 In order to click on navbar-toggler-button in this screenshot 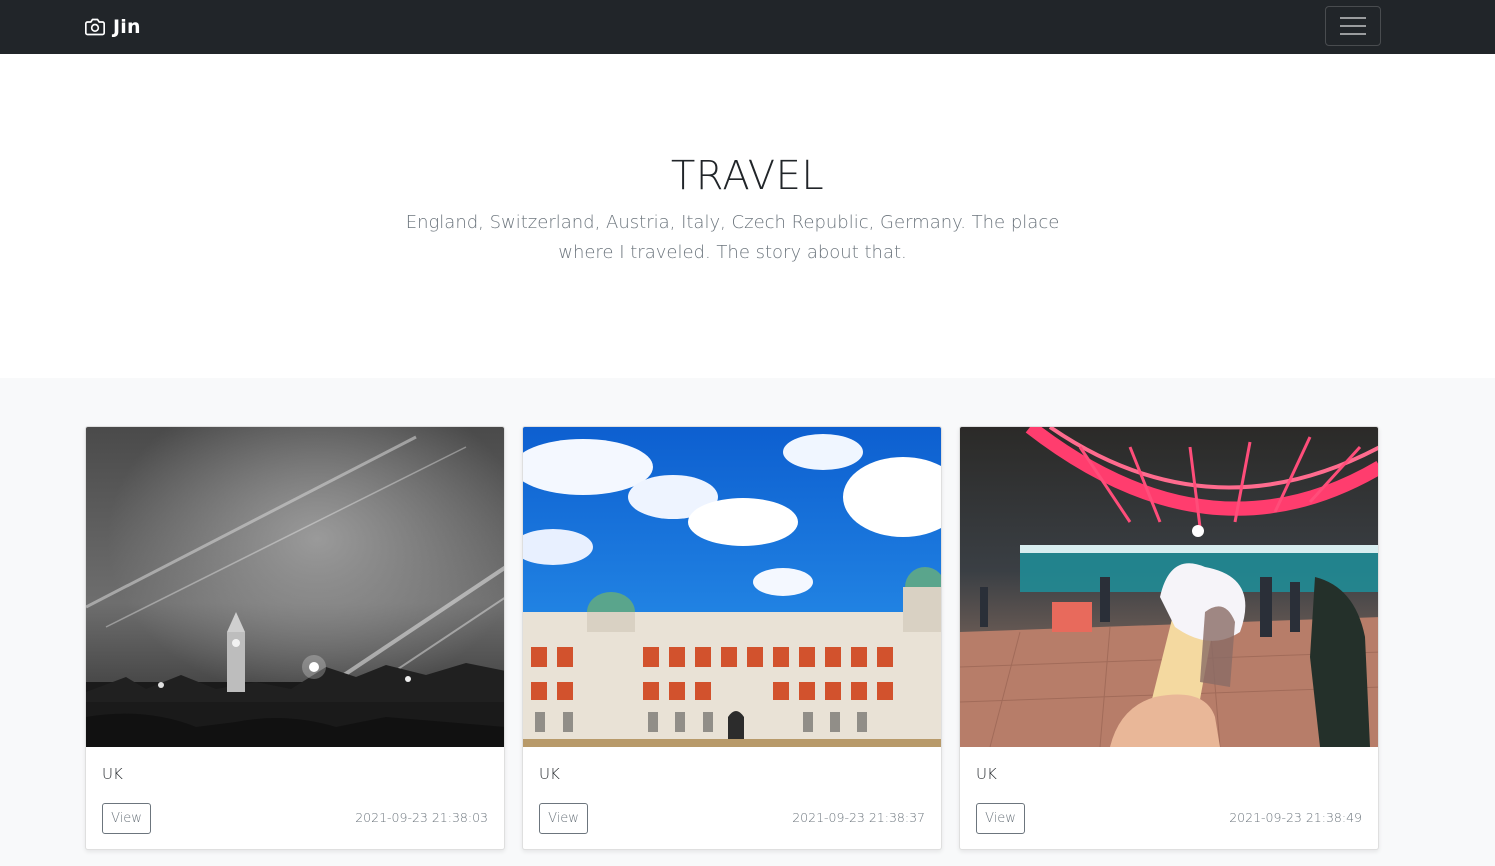, I will do `click(1353, 26)`.